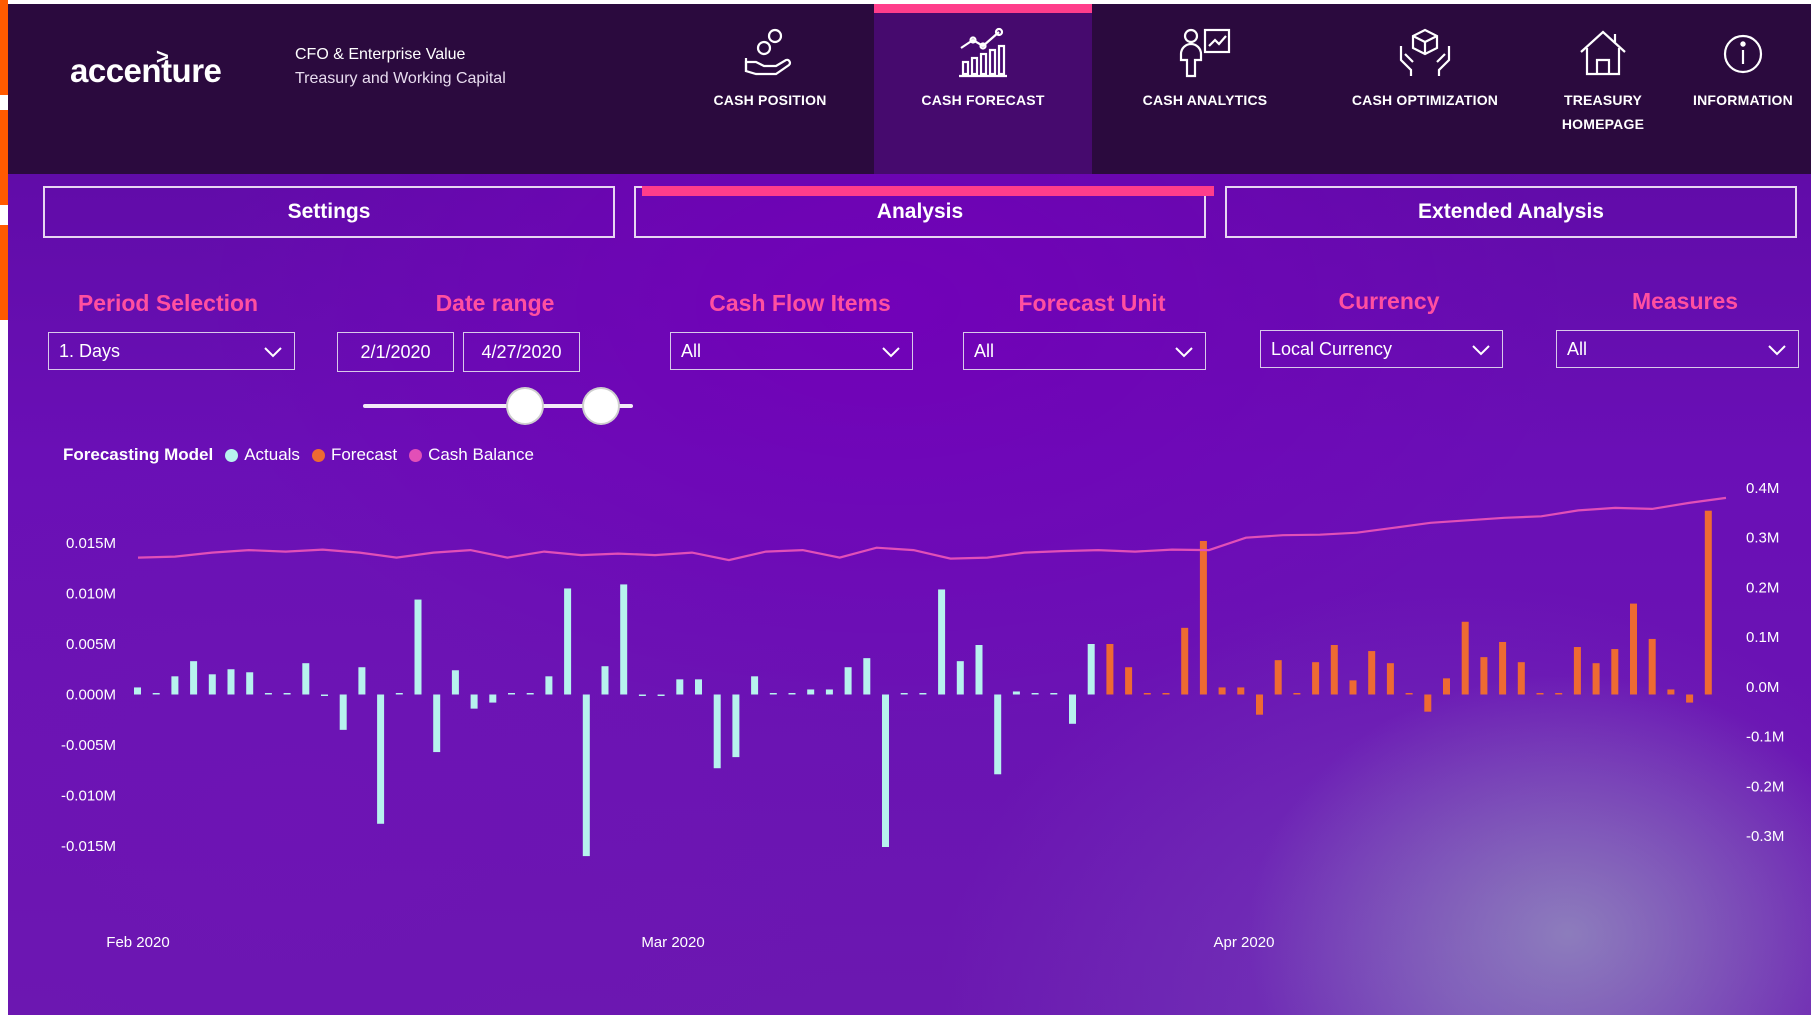  I want to click on y-axis-left-tick-label: 0.015M, so click(91, 543).